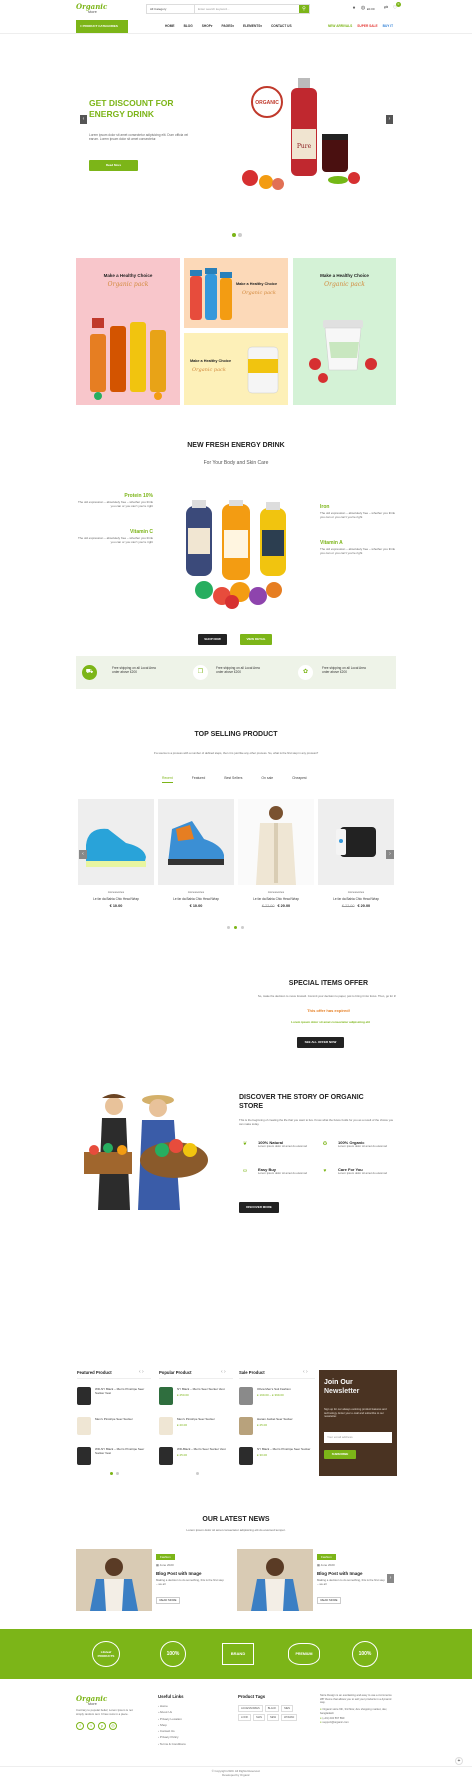 This screenshot has height=1785, width=472. What do you see at coordinates (207, 26) in the screenshot?
I see `nav-shop: SHOP▾` at bounding box center [207, 26].